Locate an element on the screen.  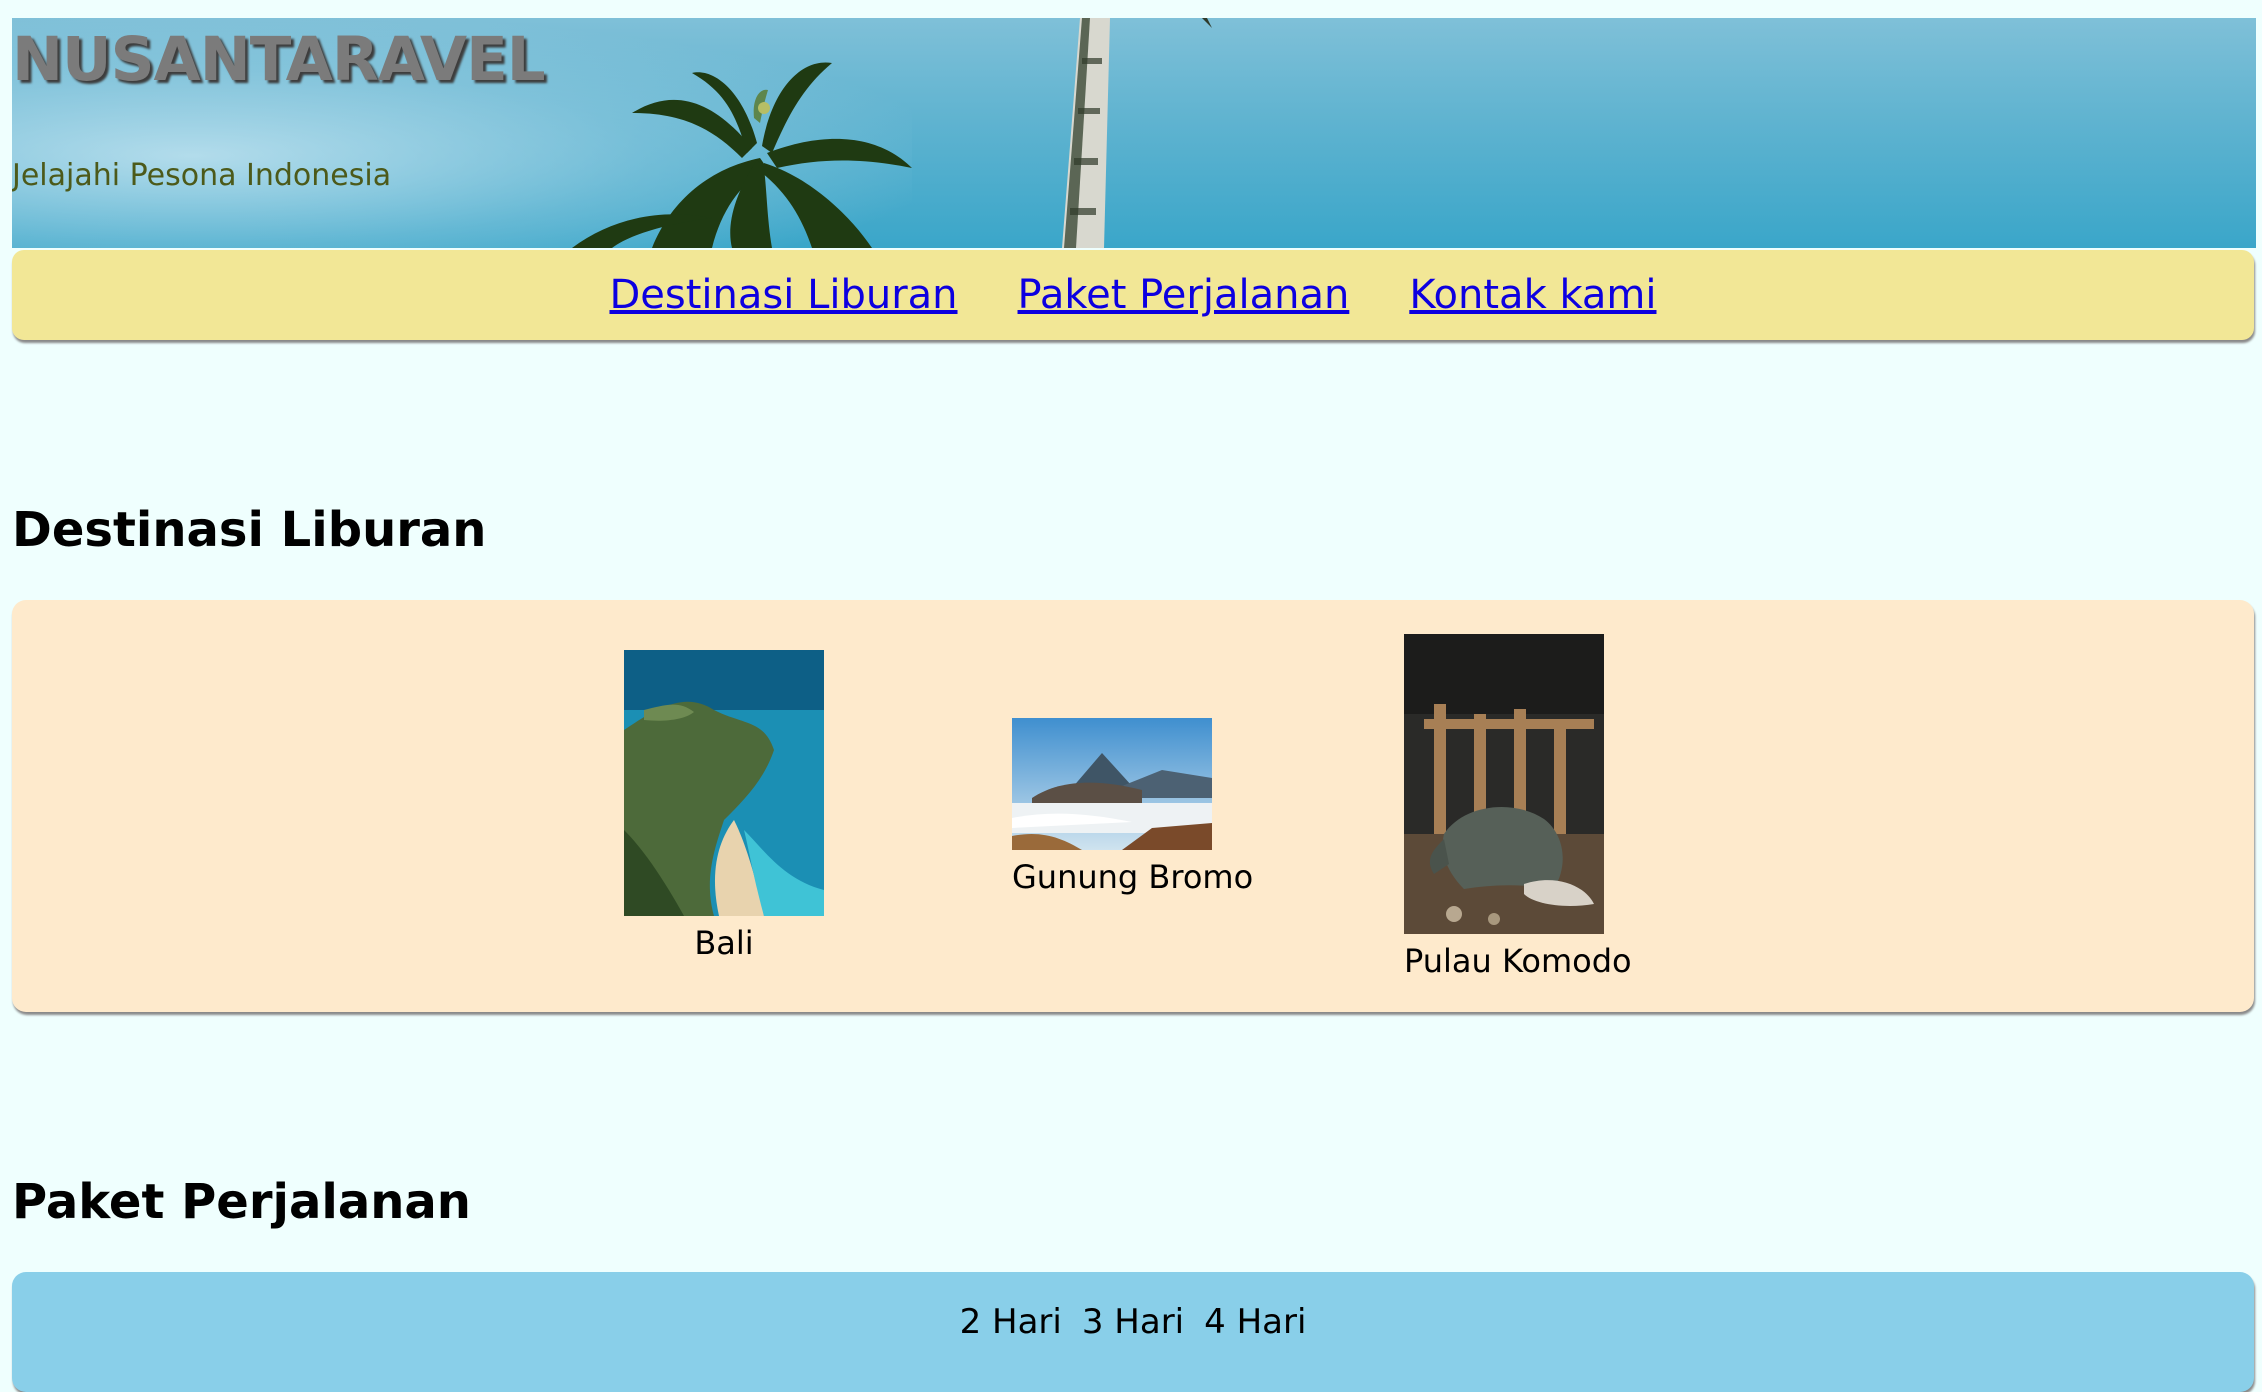
komodo-photo is located at coordinates (1504, 784).